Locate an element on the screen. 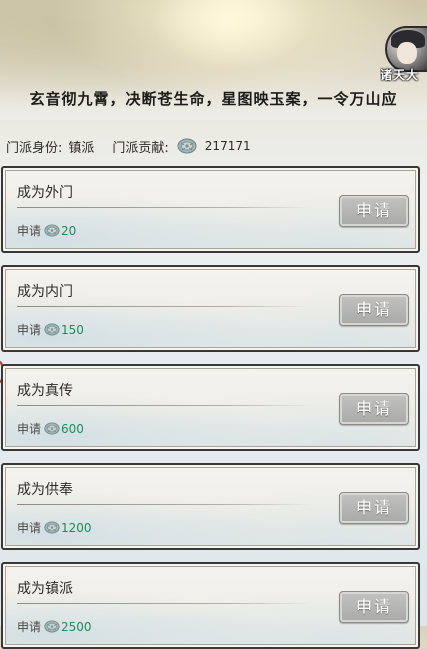 The image size is (427, 649). rank-cost: 申请 150 is located at coordinates (50, 329).